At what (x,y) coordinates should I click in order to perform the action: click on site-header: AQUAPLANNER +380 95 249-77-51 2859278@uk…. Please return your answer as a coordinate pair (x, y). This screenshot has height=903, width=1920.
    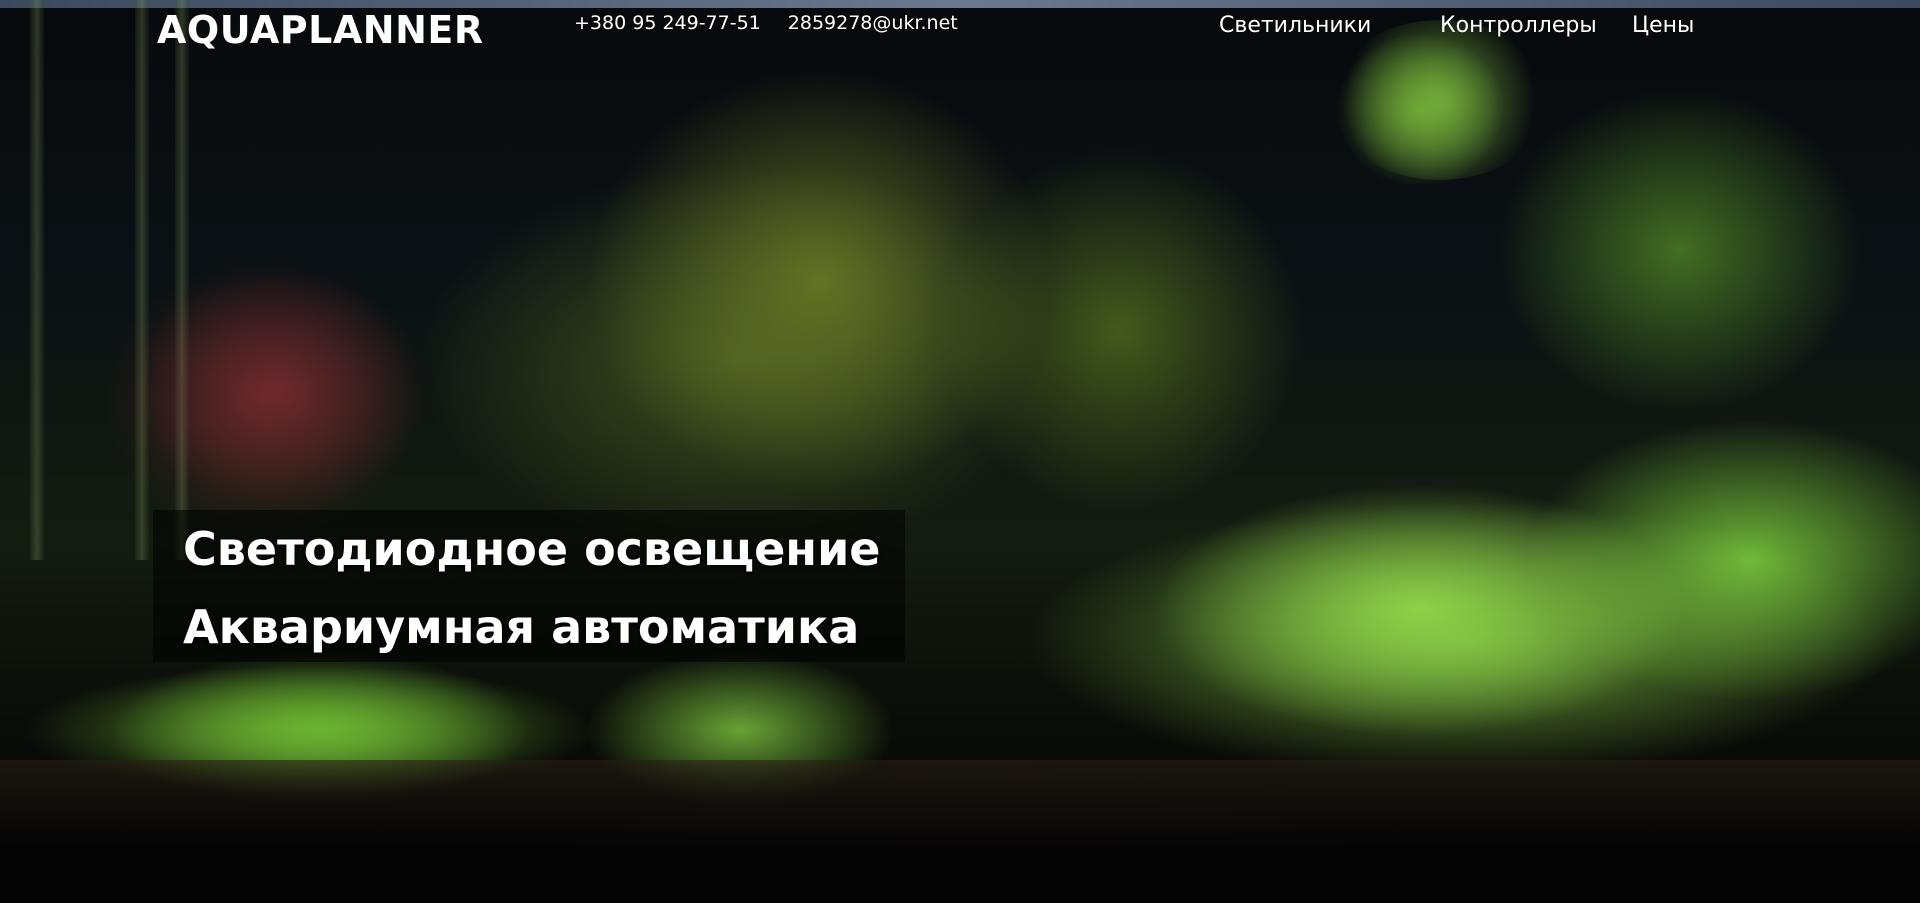
    Looking at the image, I should click on (960, 28).